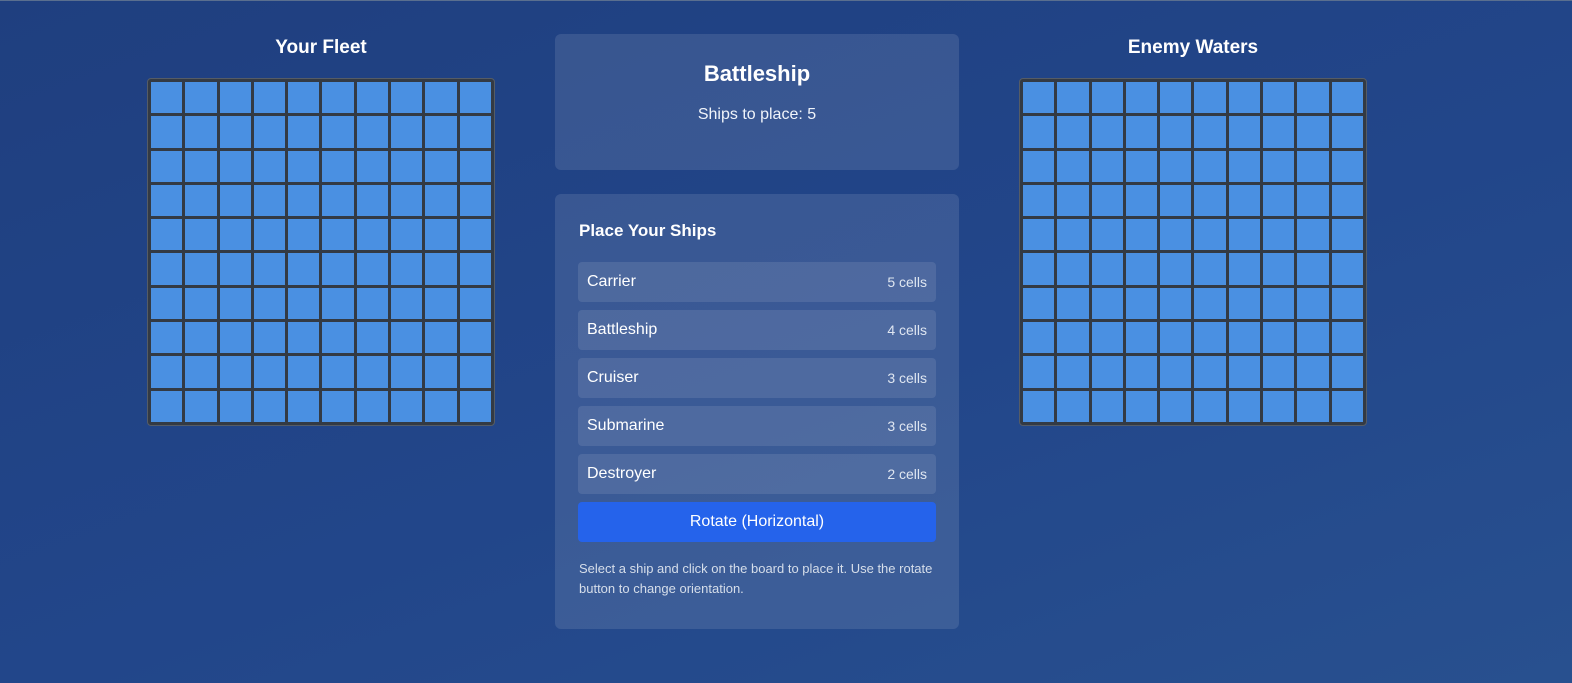 The image size is (1572, 683). Describe the element at coordinates (757, 426) in the screenshot. I see `ship-item-submarine: Submarine 3 cells` at that location.